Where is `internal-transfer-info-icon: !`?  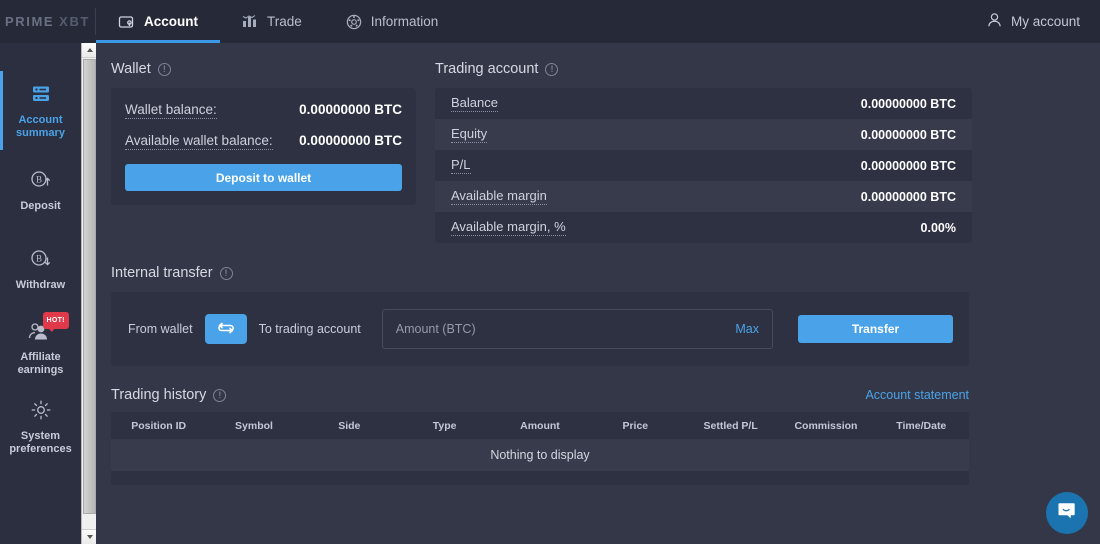
internal-transfer-info-icon: ! is located at coordinates (226, 273).